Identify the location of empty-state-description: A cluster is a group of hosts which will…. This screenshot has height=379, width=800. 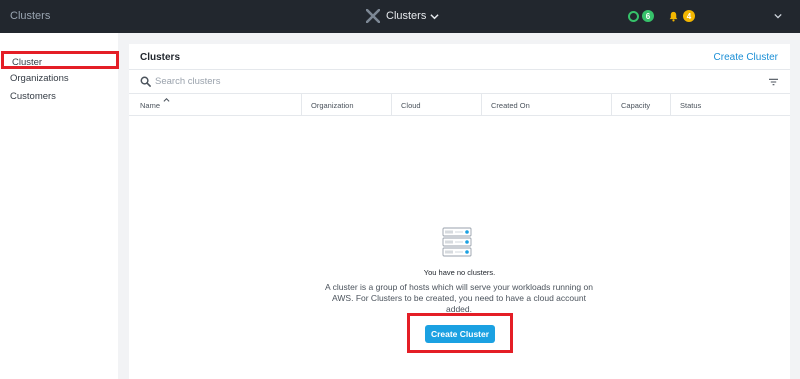
(459, 298).